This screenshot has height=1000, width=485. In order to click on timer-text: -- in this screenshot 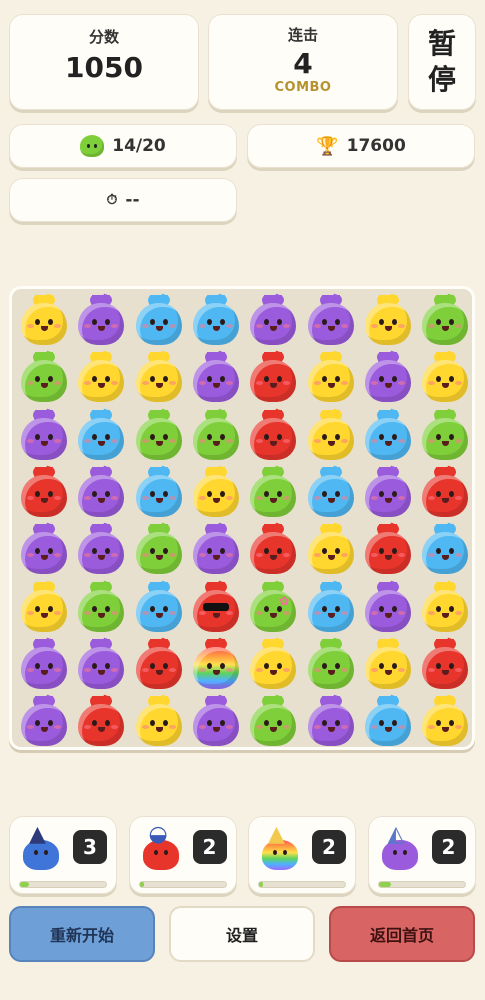, I will do `click(132, 200)`.